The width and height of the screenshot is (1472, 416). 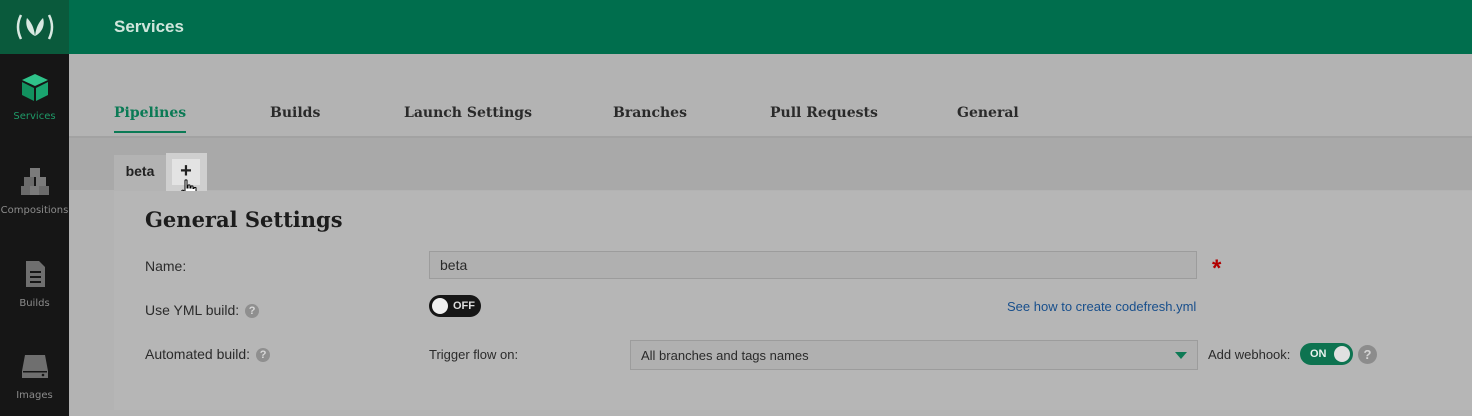 I want to click on sidebar-item-label: Images, so click(x=34, y=395).